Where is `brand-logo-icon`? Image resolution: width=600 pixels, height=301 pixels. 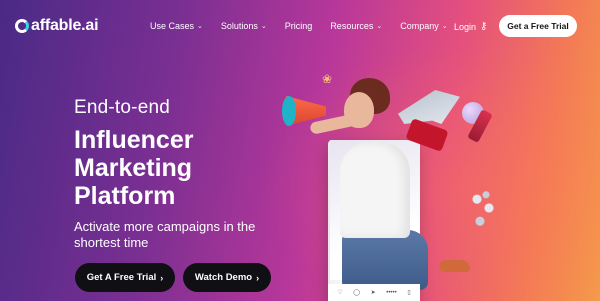 brand-logo-icon is located at coordinates (22, 26).